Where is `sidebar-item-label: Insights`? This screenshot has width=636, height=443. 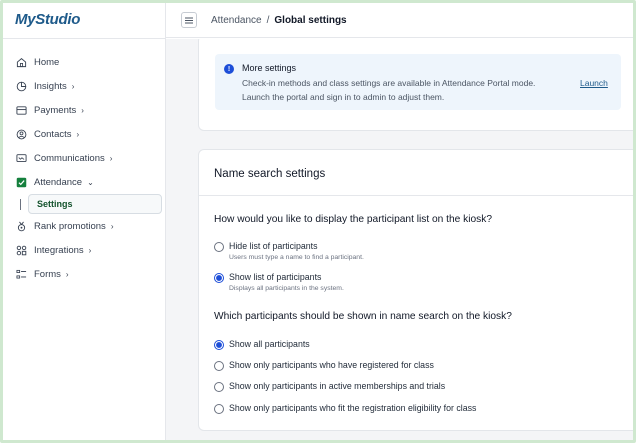 sidebar-item-label: Insights is located at coordinates (50, 86).